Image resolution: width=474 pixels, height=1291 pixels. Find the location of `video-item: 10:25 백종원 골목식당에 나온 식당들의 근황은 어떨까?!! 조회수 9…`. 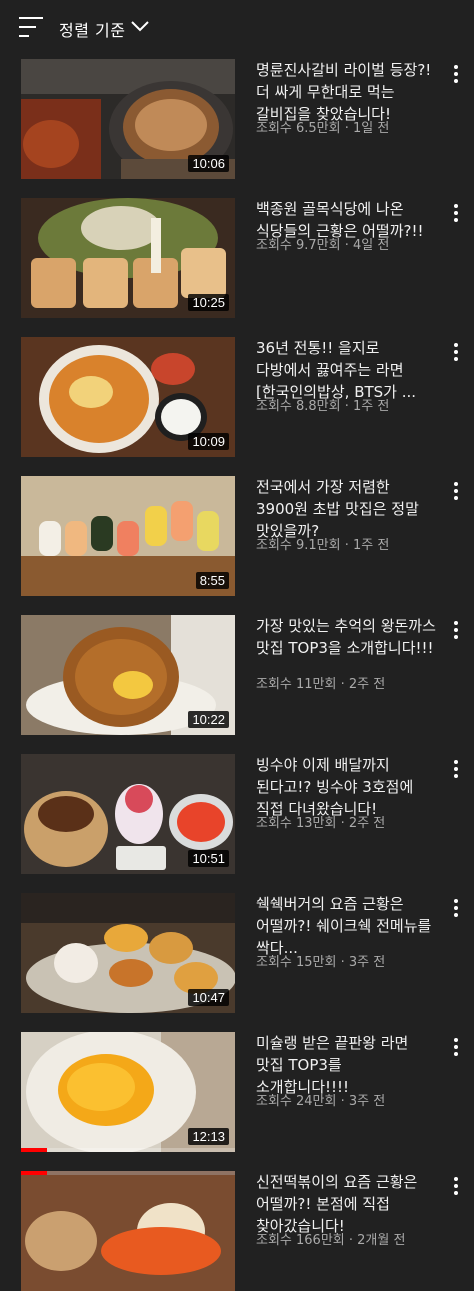

video-item: 10:25 백종원 골목식당에 나온 식당들의 근황은 어떨까?!! 조회수 9… is located at coordinates (237, 258).